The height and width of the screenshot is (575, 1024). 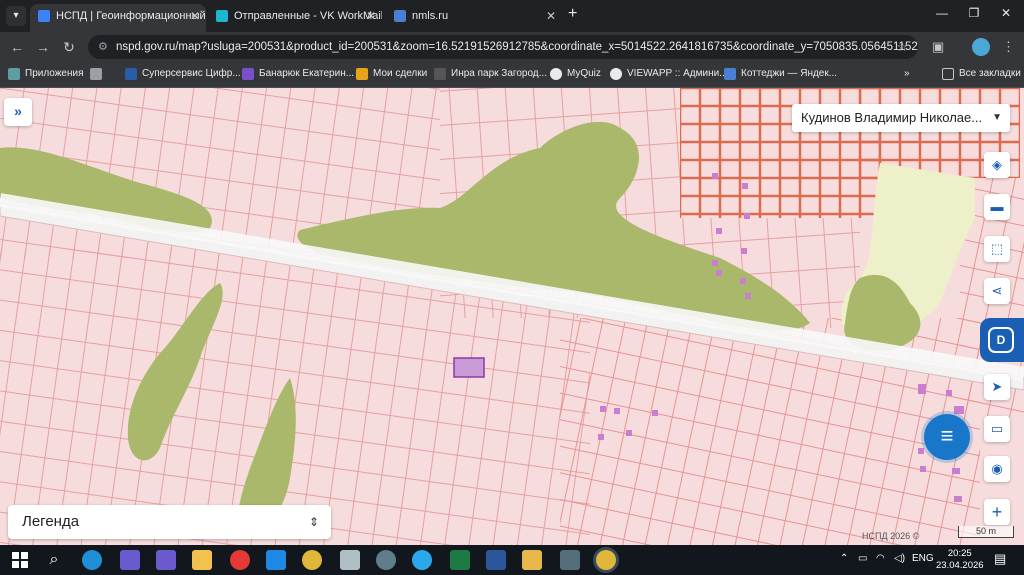 I want to click on apps-grid-icon, so click(x=14, y=74).